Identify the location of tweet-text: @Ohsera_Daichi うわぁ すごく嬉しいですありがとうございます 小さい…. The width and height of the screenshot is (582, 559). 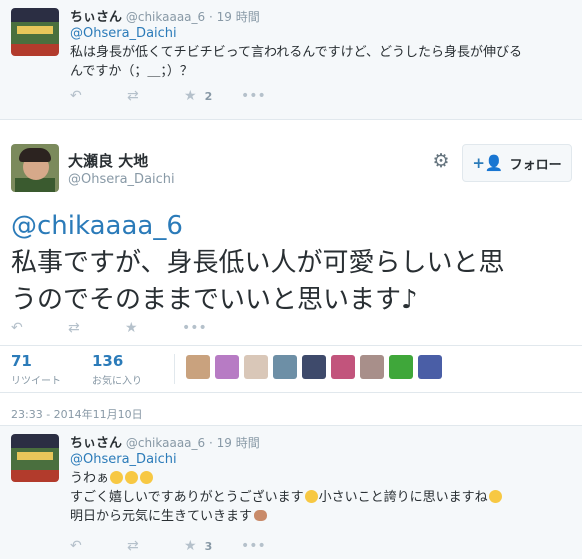
(320, 488).